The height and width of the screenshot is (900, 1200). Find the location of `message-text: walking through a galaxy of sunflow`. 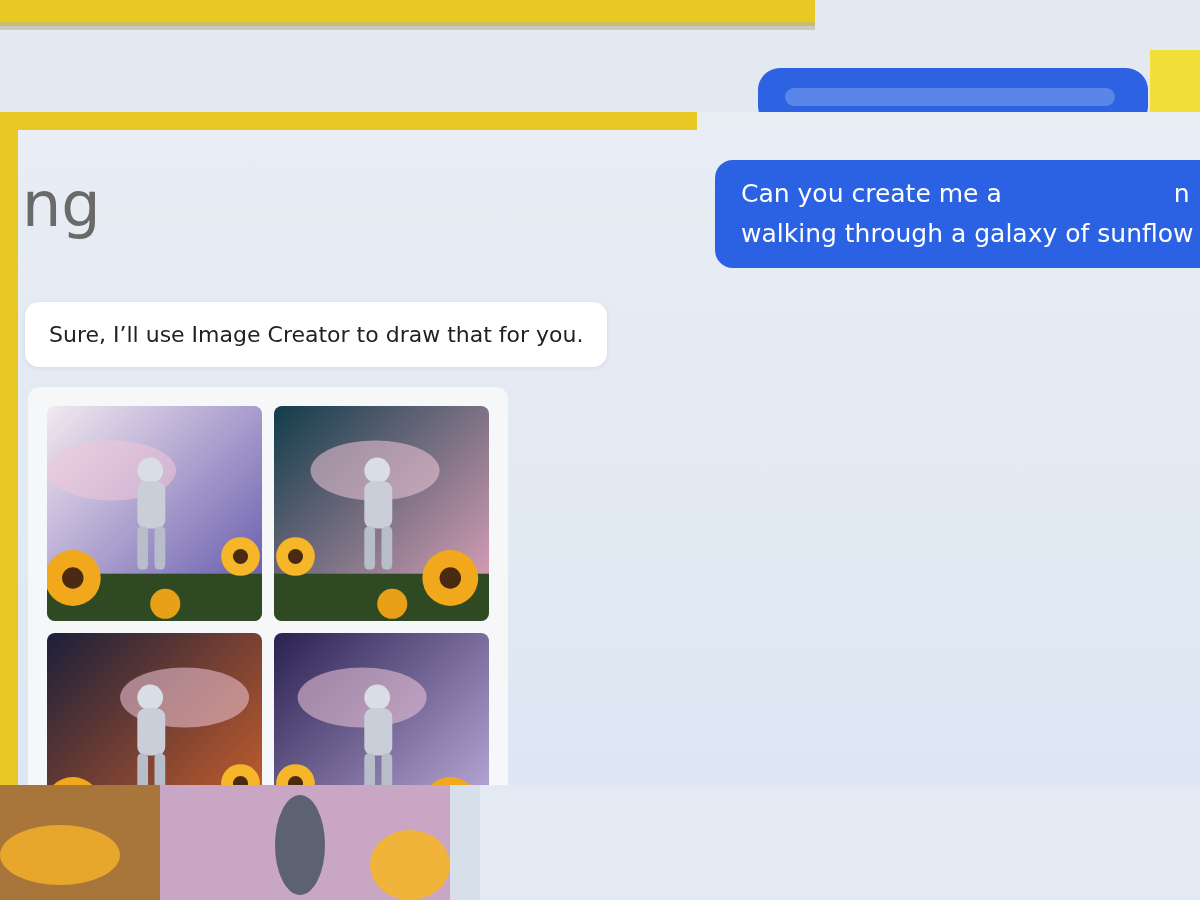

message-text: walking through a galaxy of sunflow is located at coordinates (967, 234).